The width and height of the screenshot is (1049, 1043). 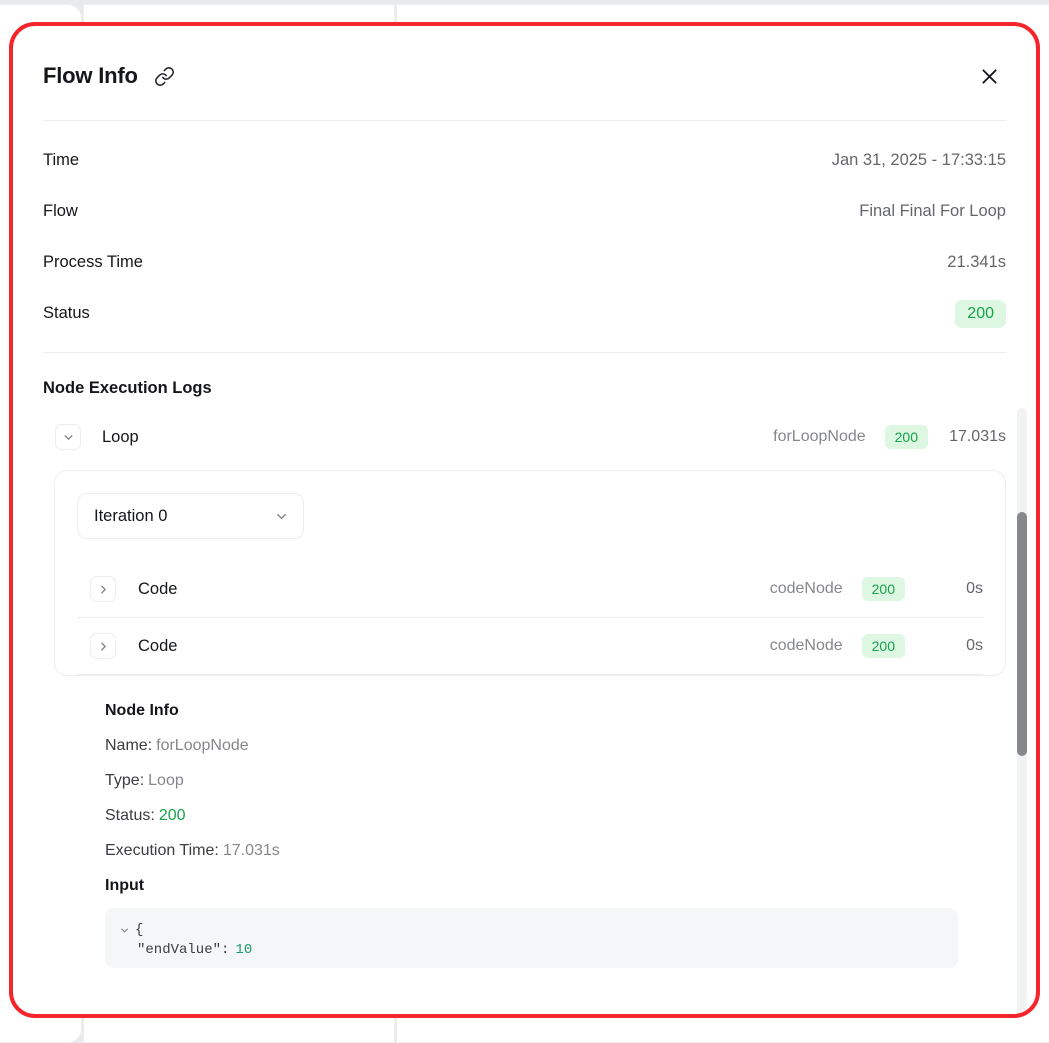 I want to click on json-key: "endValue":, so click(x=183, y=950).